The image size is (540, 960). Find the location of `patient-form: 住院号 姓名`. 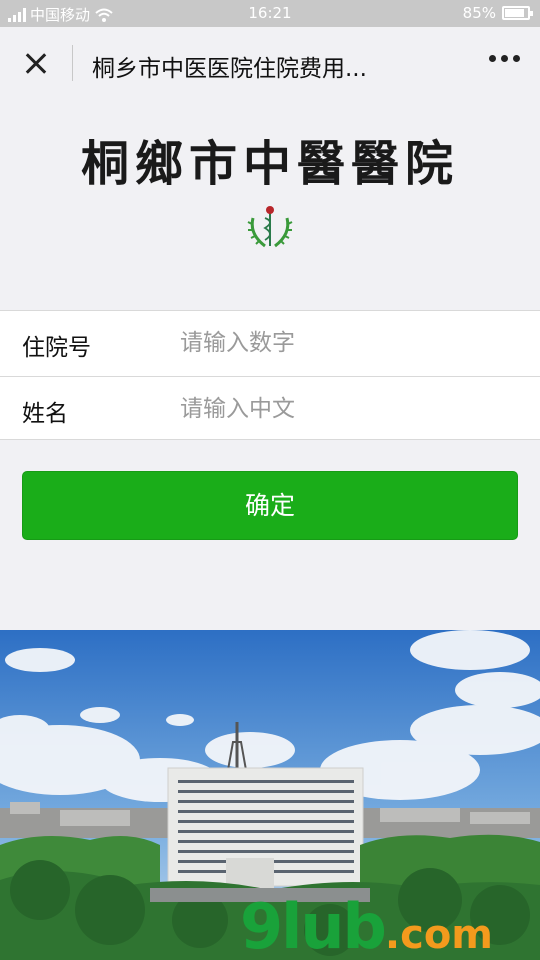

patient-form: 住院号 姓名 is located at coordinates (270, 375).